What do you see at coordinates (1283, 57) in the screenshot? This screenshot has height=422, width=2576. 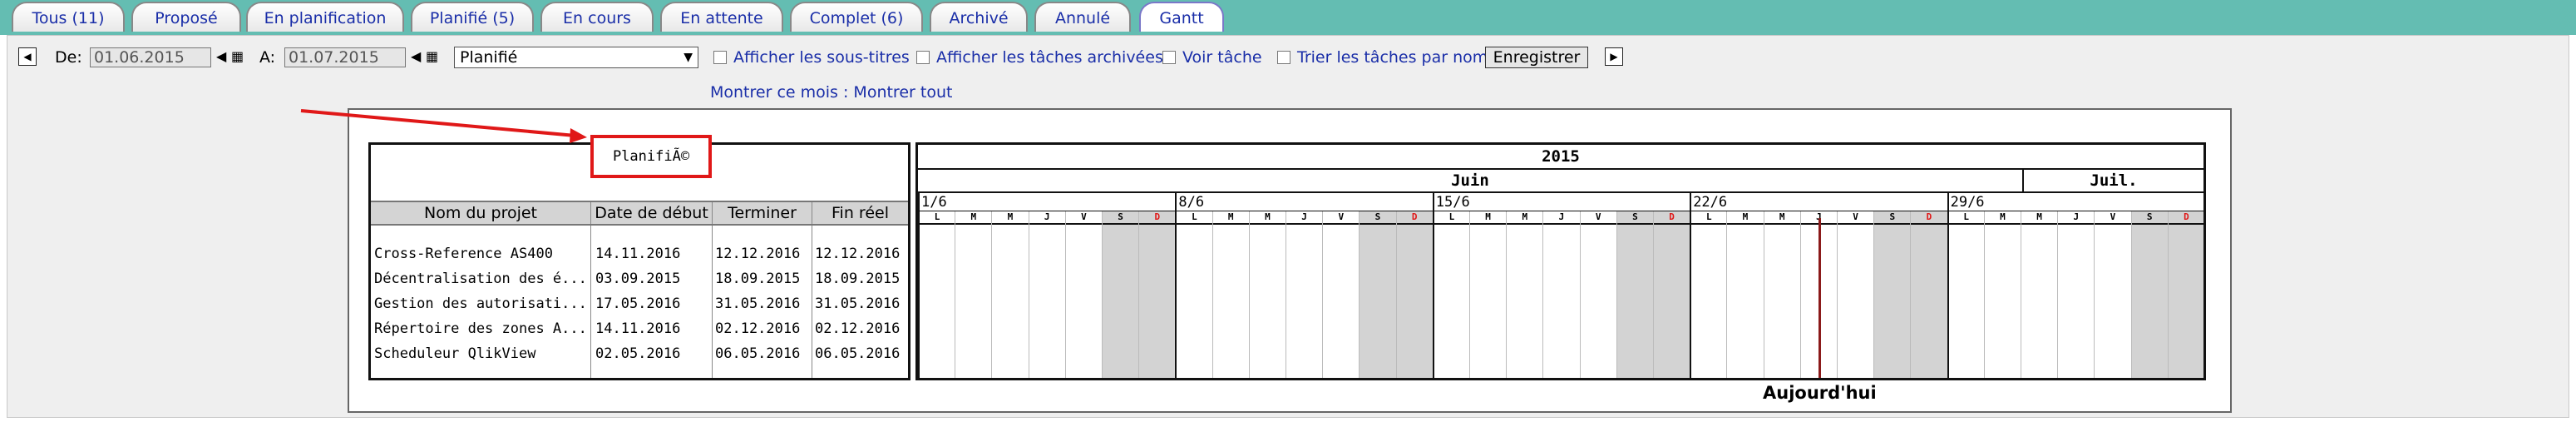 I see `sort-by-name-checkbox` at bounding box center [1283, 57].